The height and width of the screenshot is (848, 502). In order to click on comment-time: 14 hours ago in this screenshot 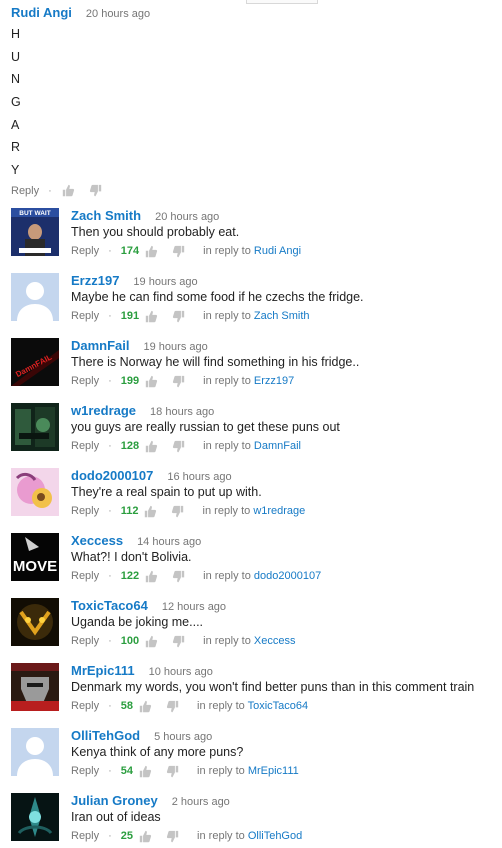, I will do `click(169, 542)`.